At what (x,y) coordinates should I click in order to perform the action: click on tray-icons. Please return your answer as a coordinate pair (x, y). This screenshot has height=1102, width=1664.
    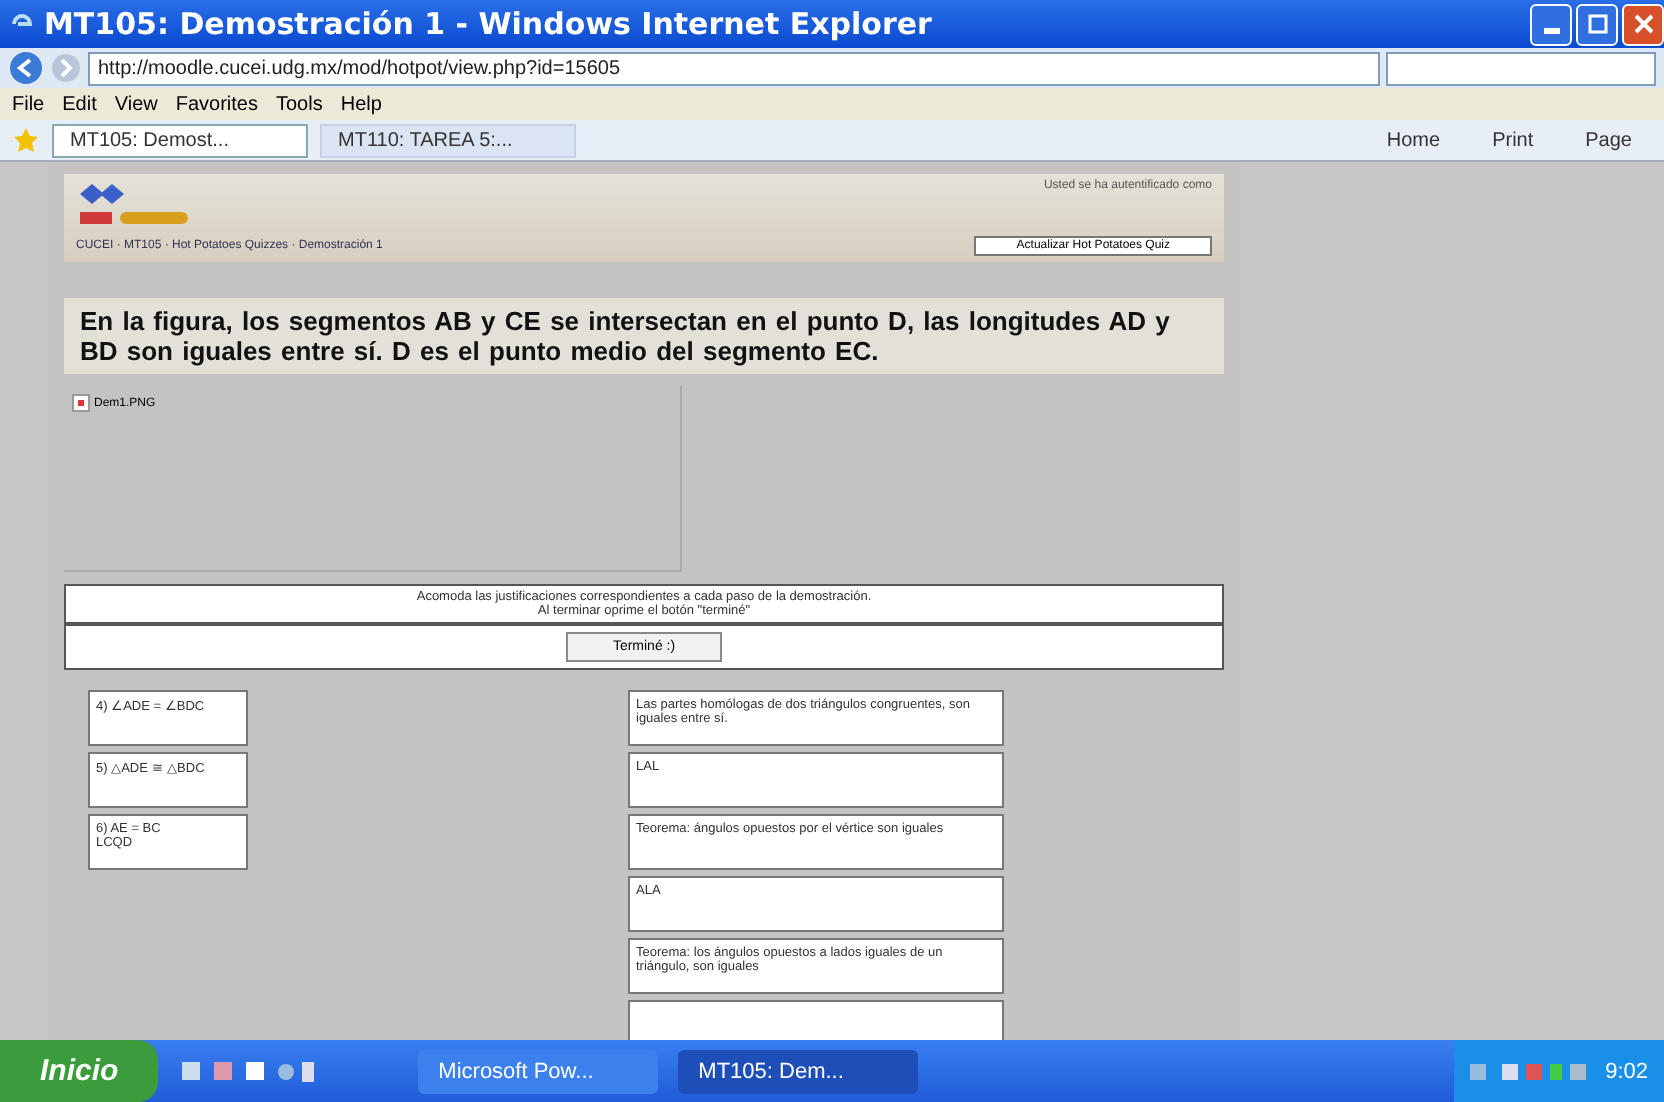
    Looking at the image, I should click on (1529, 1071).